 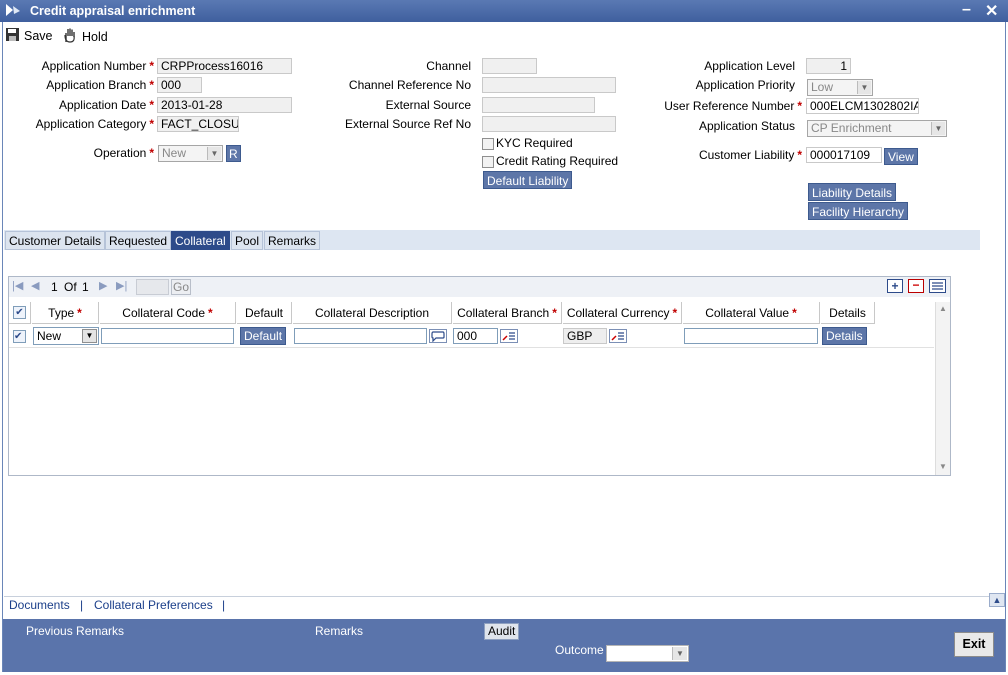 I want to click on pager-total-pages: 1, so click(x=85, y=287).